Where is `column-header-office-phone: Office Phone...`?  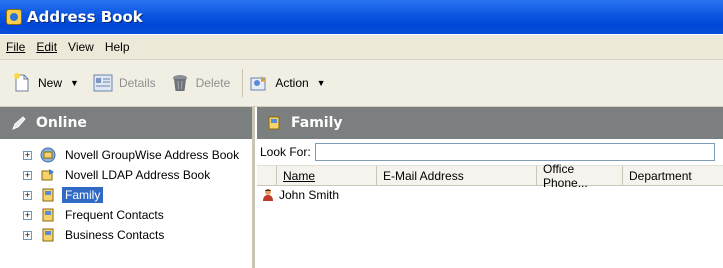 column-header-office-phone: Office Phone... is located at coordinates (580, 176).